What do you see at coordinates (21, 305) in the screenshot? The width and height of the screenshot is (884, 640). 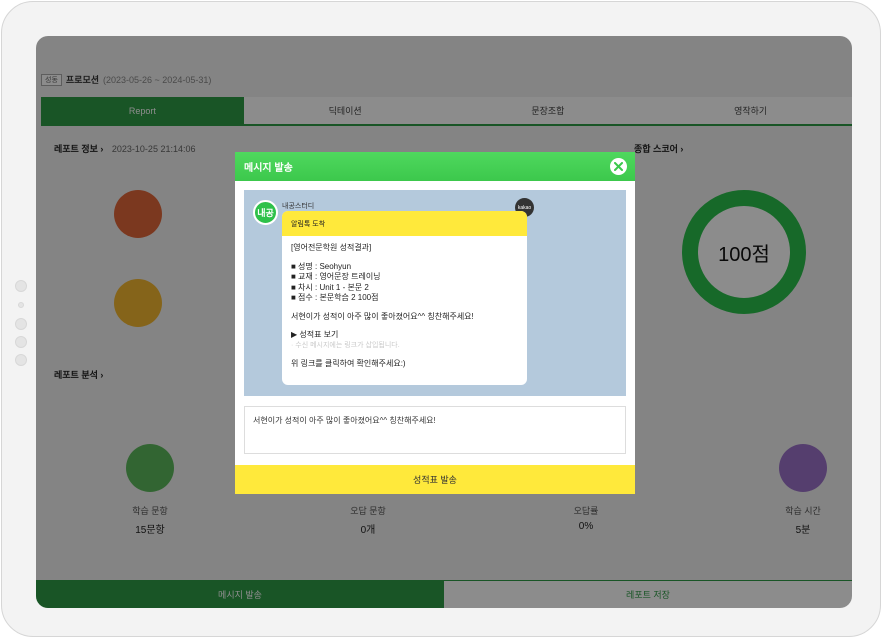 I see `camera-dot` at bounding box center [21, 305].